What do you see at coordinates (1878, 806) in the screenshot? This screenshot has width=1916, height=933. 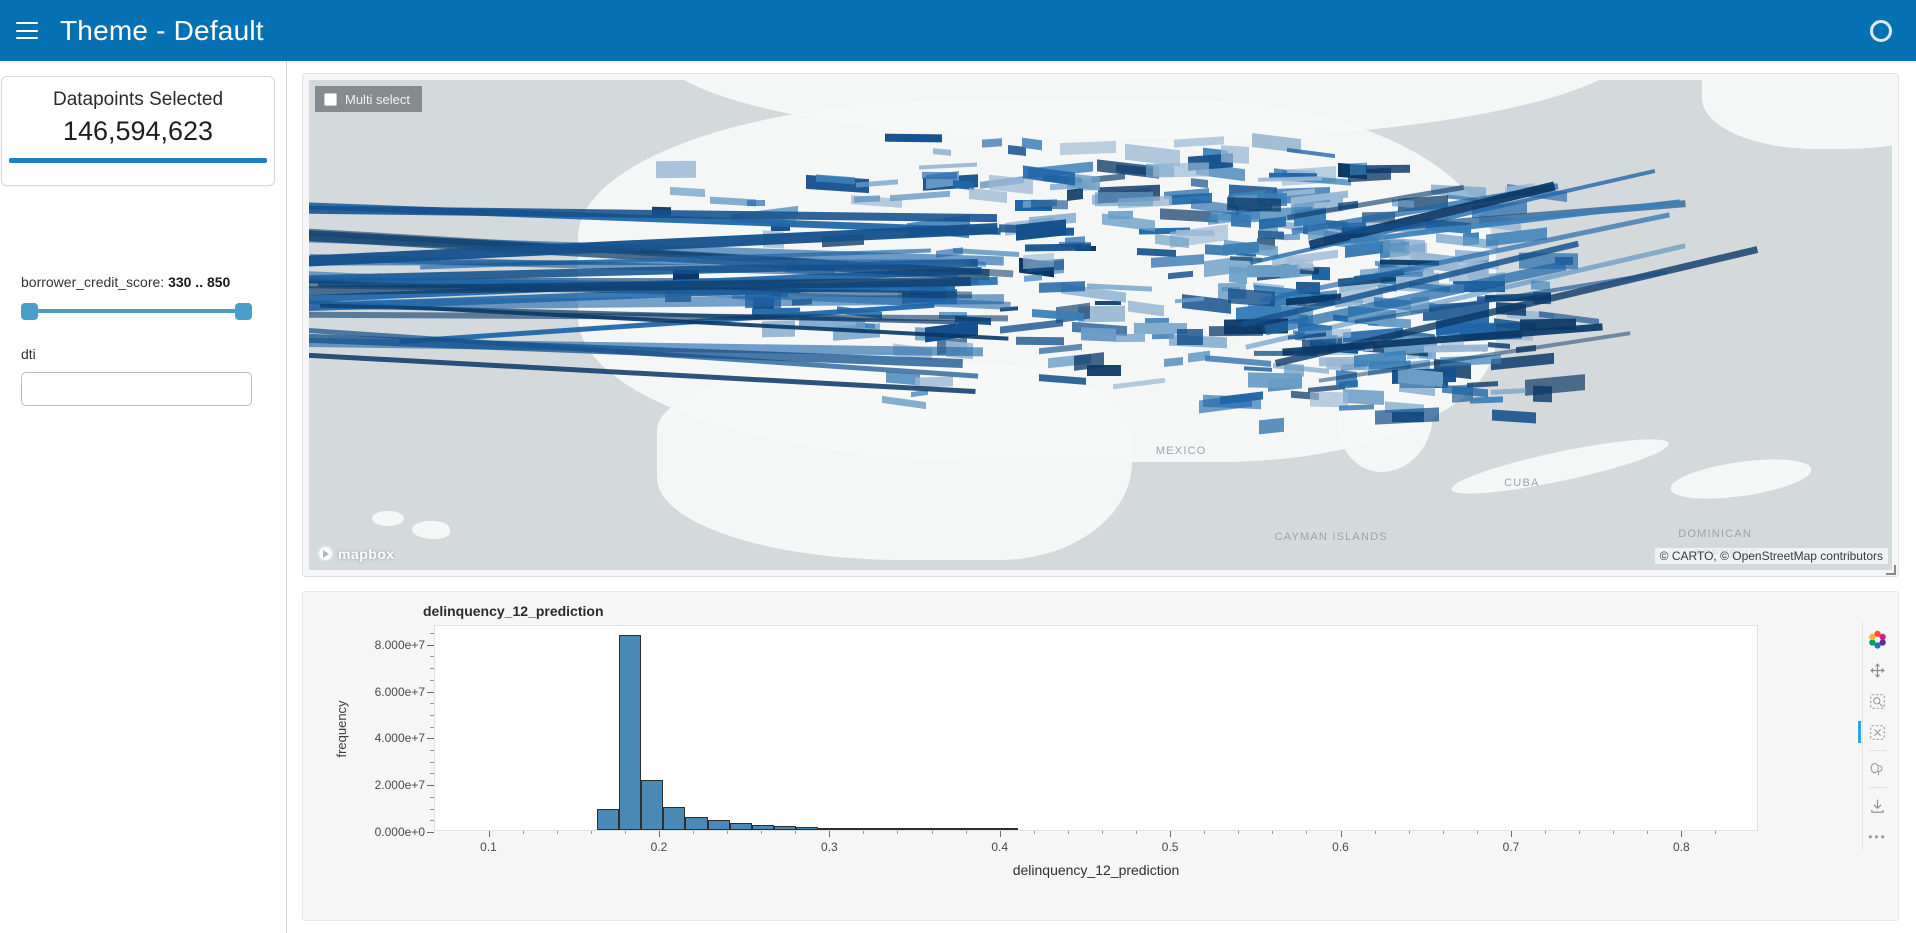 I see `save-tool-icon` at bounding box center [1878, 806].